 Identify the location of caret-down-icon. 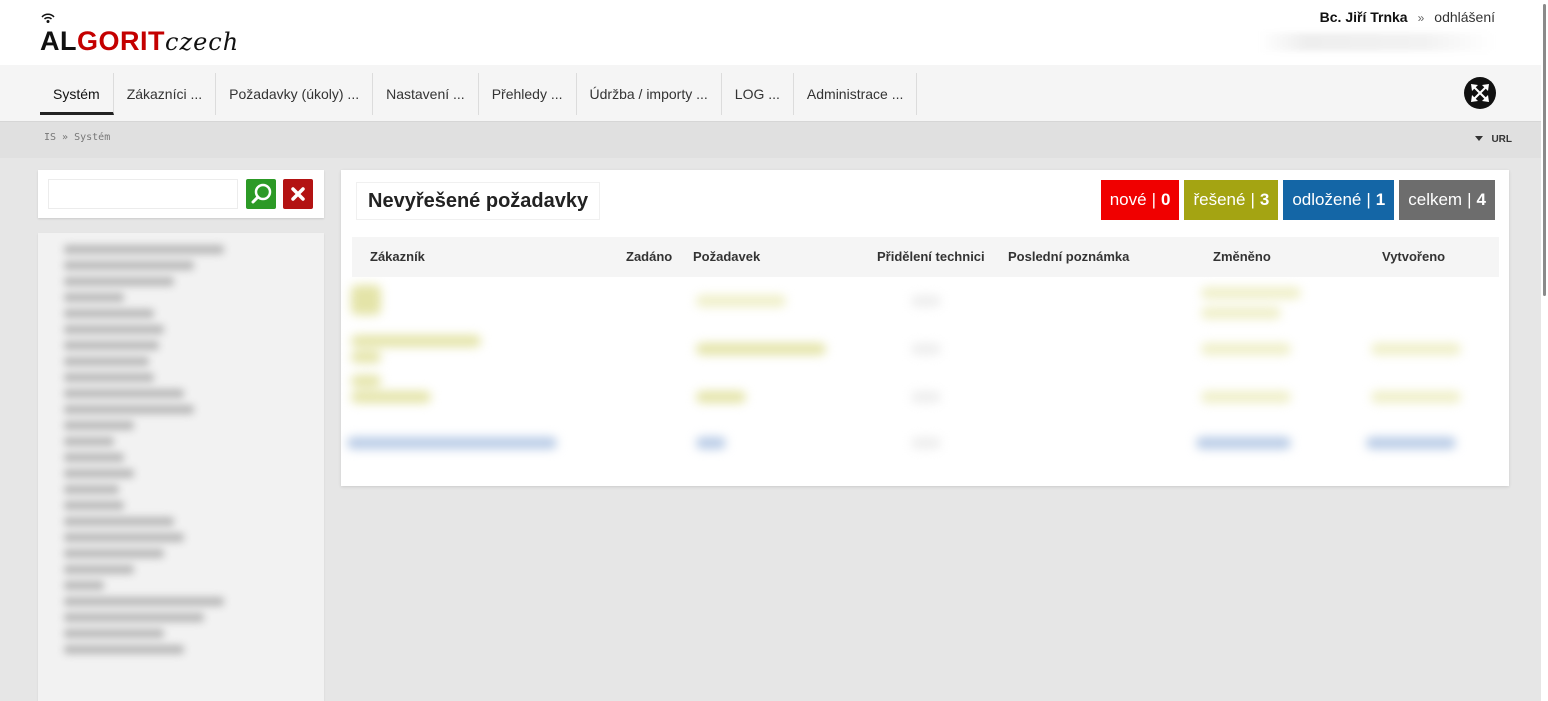
(1479, 138).